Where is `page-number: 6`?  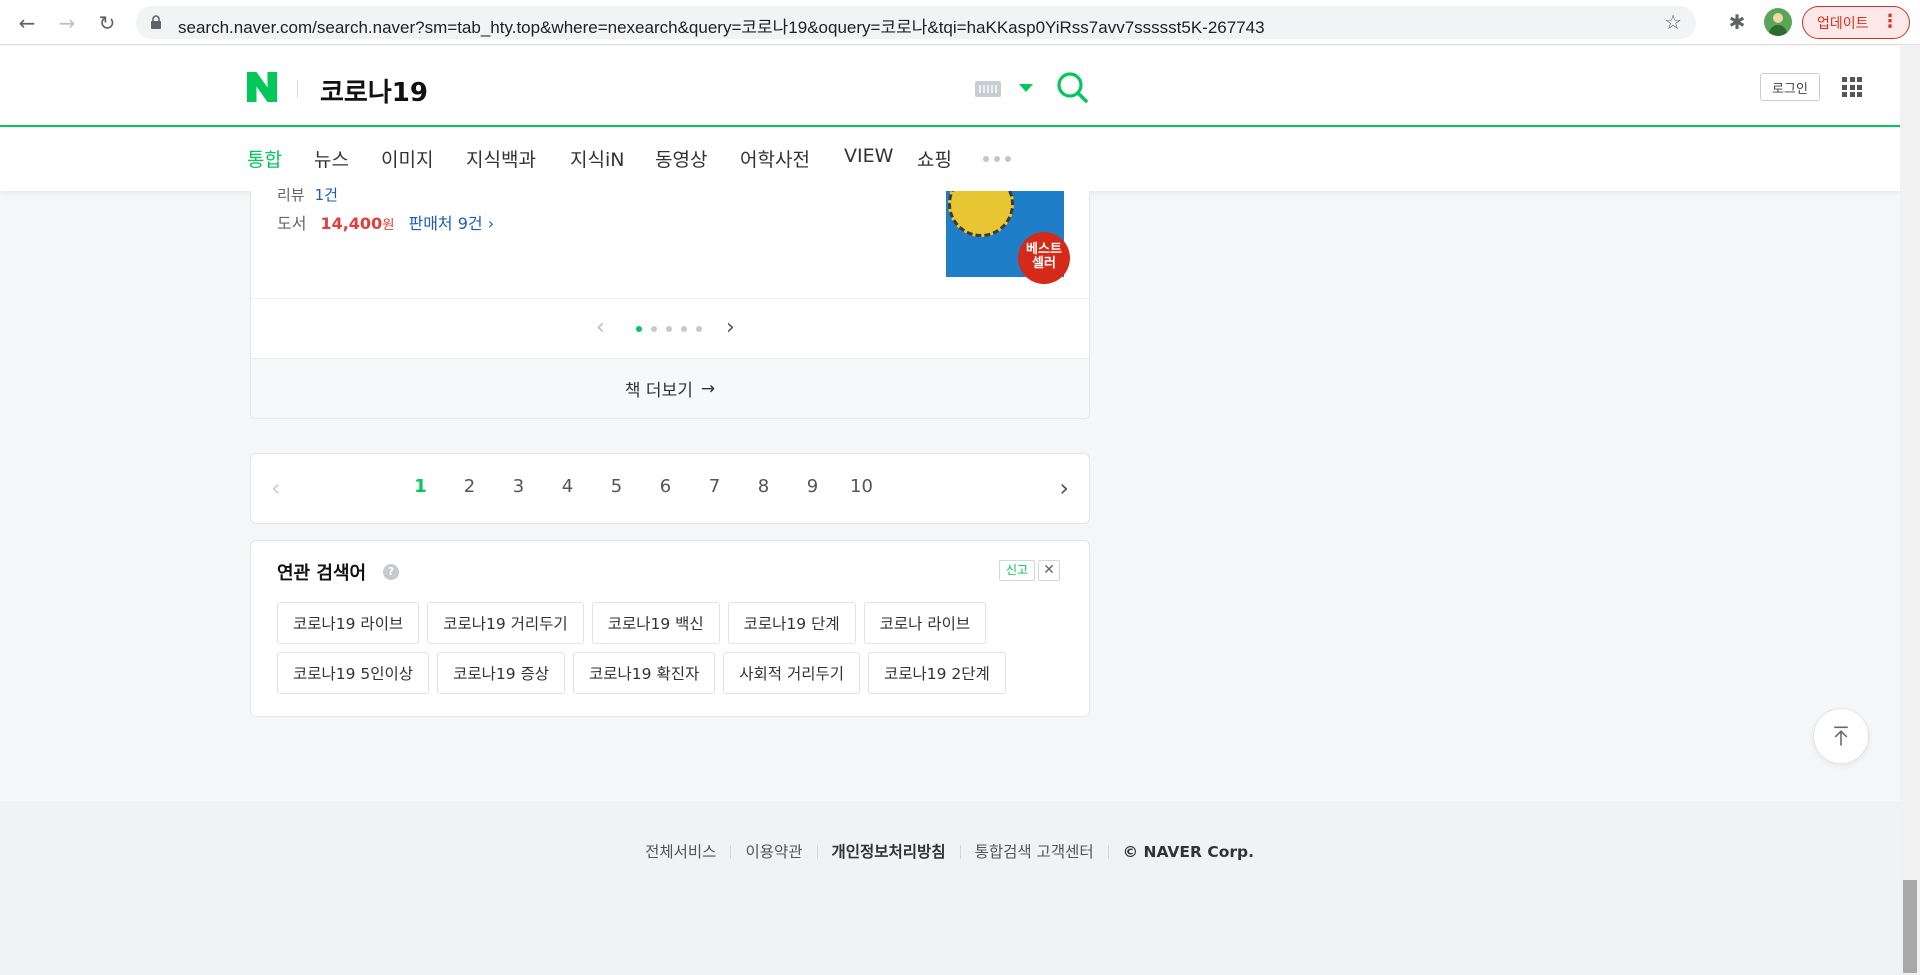
page-number: 6 is located at coordinates (665, 486).